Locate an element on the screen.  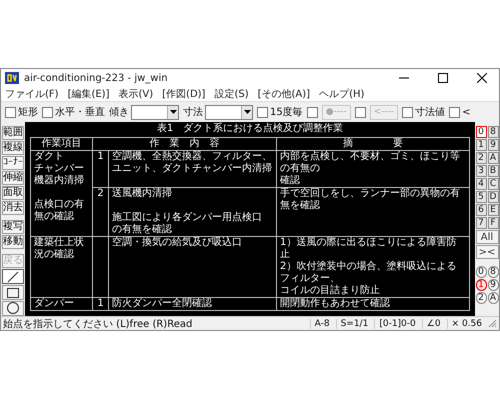
cell-text: 2）吹付塗装中の場合、塗料吸込によるフィルター、 is located at coordinates (369, 272).